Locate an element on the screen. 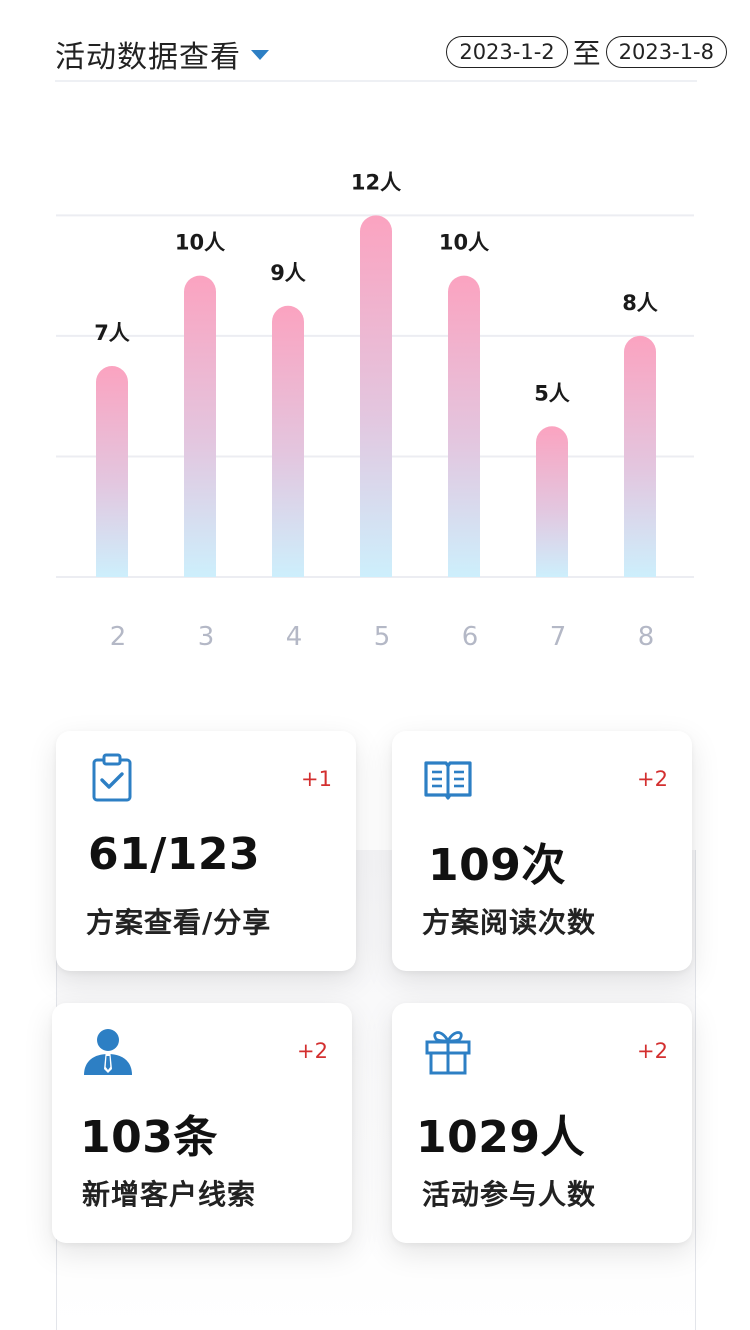 This screenshot has height=1330, width=750. x-tick-label: 3 is located at coordinates (206, 637).